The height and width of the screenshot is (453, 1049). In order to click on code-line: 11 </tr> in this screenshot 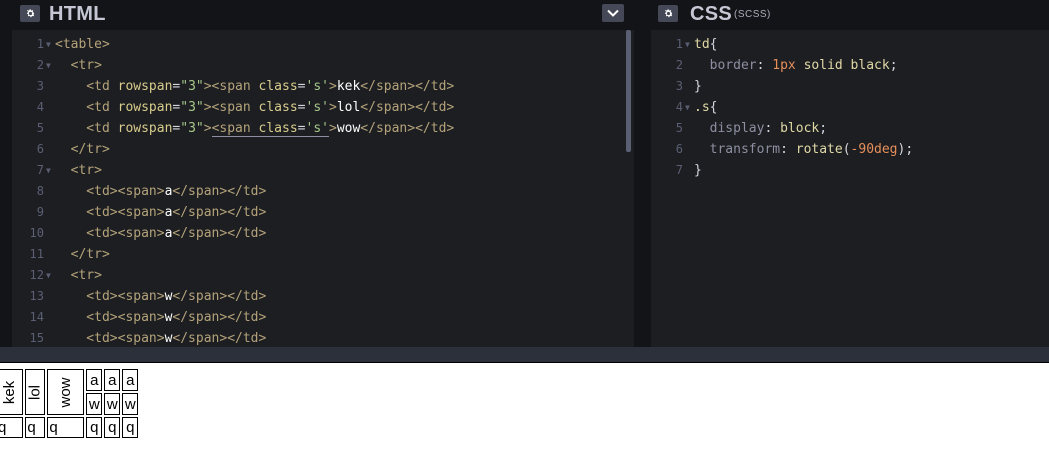, I will do `click(323, 254)`.